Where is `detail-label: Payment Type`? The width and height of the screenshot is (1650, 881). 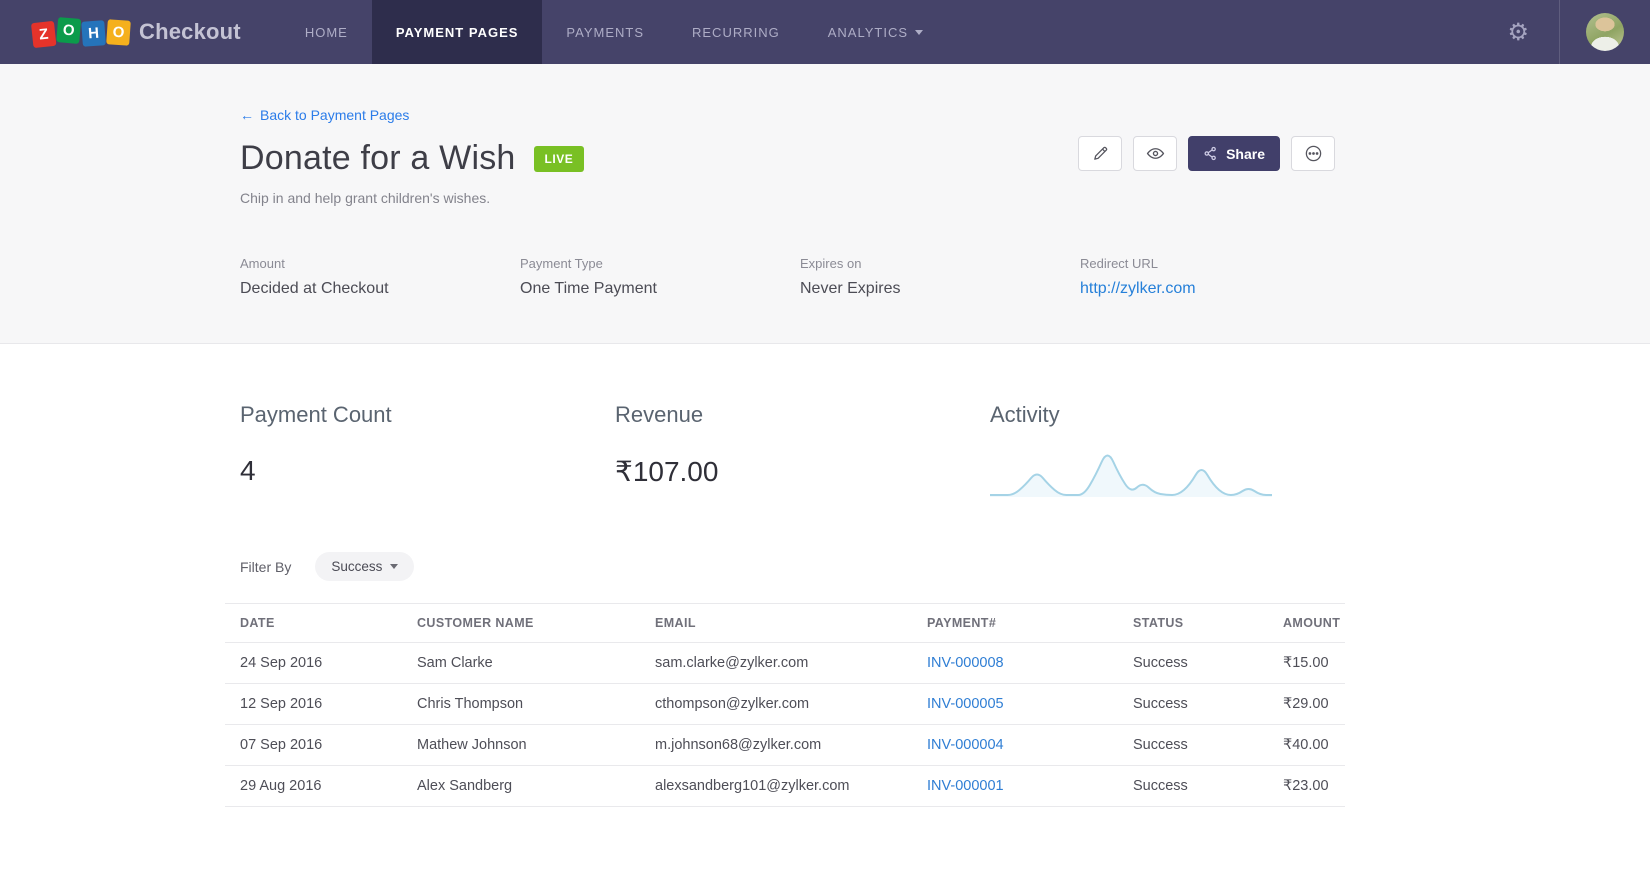
detail-label: Payment Type is located at coordinates (561, 263).